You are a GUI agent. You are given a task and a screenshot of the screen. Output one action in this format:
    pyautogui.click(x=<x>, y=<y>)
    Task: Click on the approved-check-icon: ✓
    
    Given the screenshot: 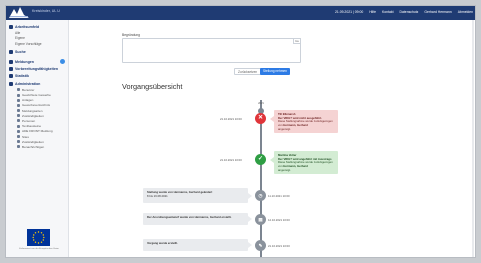 What is the action you would take?
    pyautogui.click(x=260, y=159)
    